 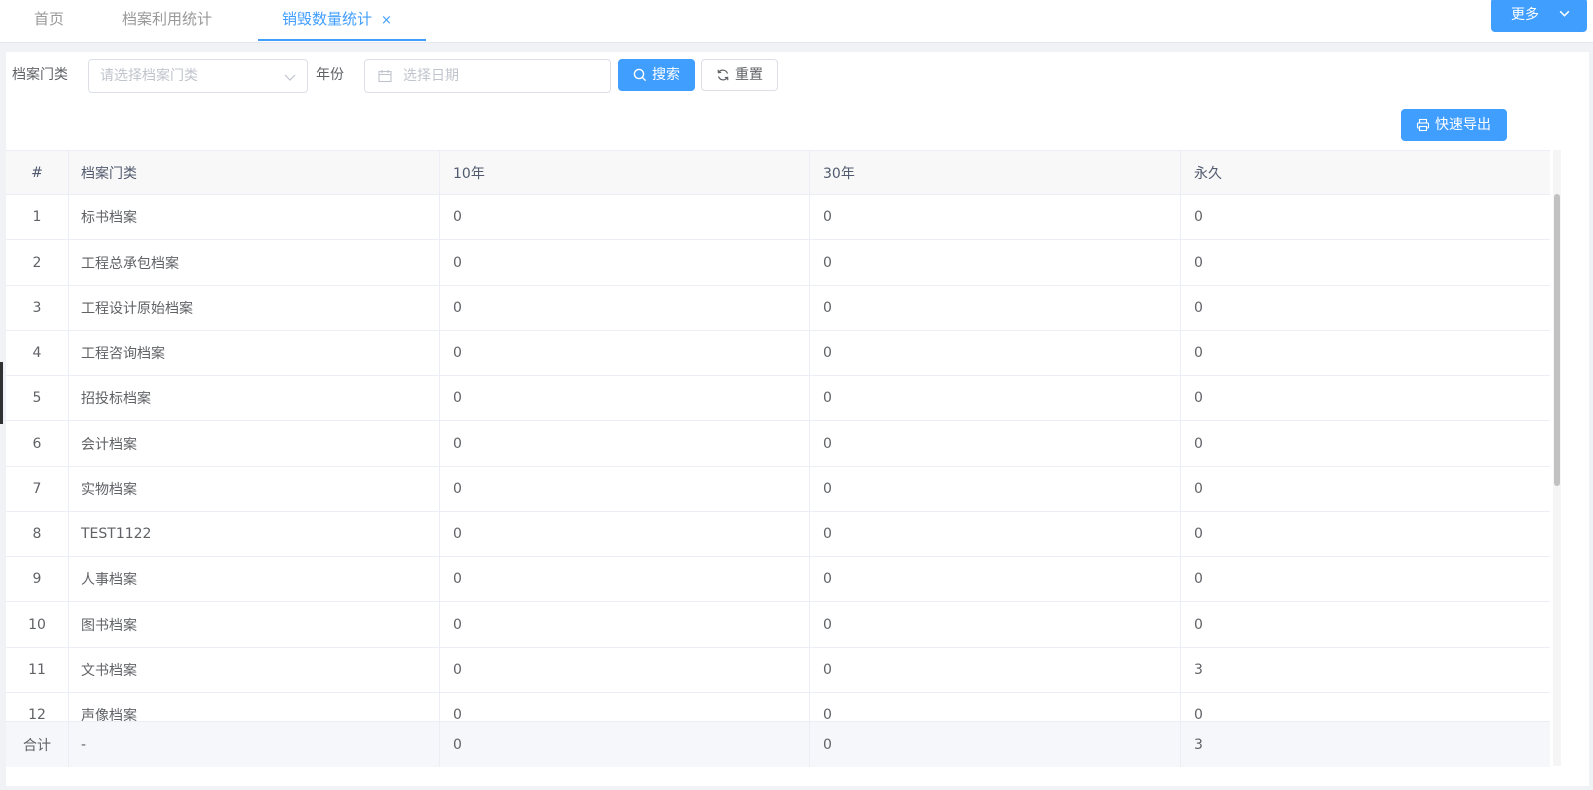 What do you see at coordinates (37, 489) in the screenshot?
I see `row-index: 7` at bounding box center [37, 489].